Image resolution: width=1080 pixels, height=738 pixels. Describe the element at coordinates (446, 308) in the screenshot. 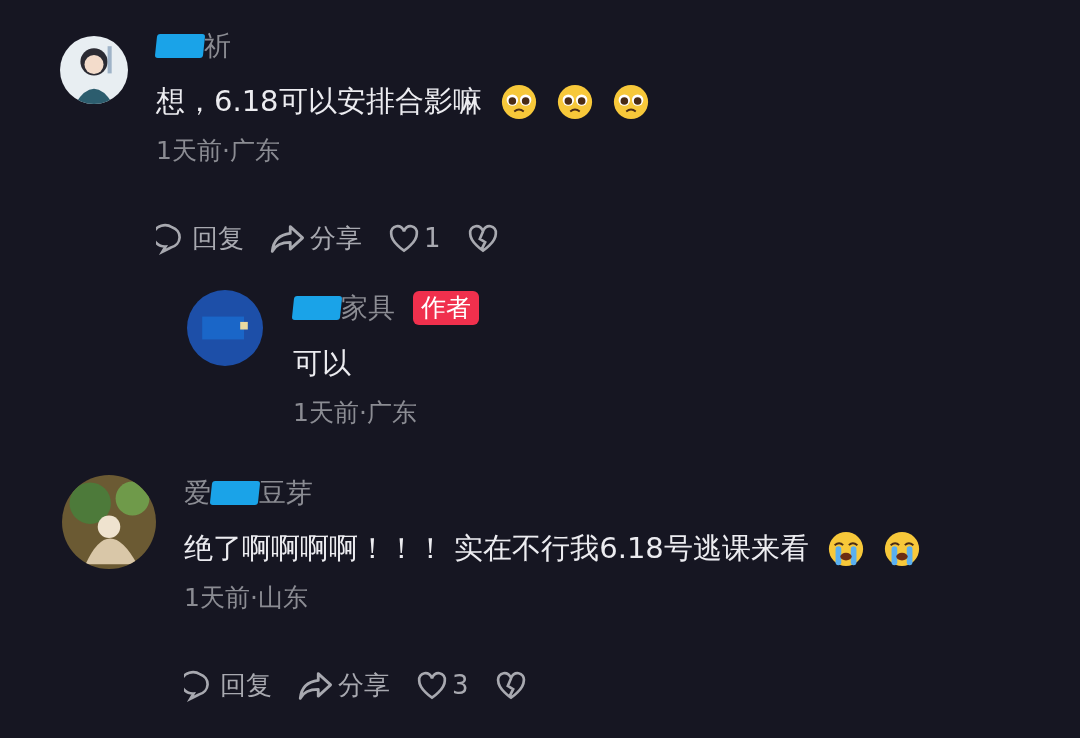

I see `author-badge: 作者` at that location.